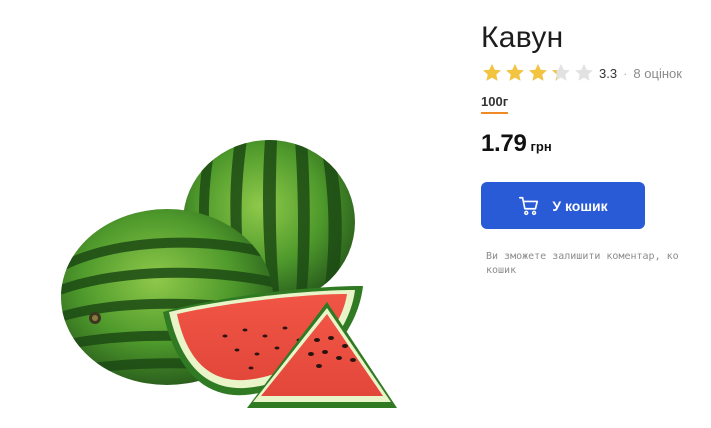  Describe the element at coordinates (582, 256) in the screenshot. I see `comment-note-line: Ви зможете залишити коментар, ко` at that location.